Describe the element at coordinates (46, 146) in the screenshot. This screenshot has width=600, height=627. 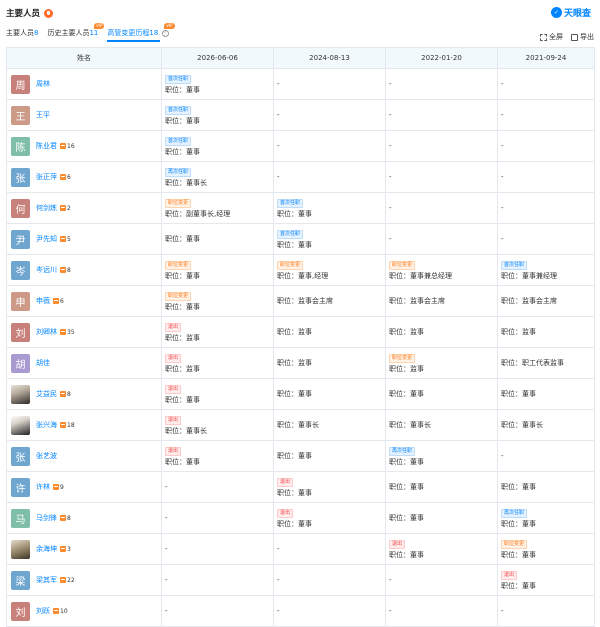
I see `person-name-link: 陈业君` at that location.